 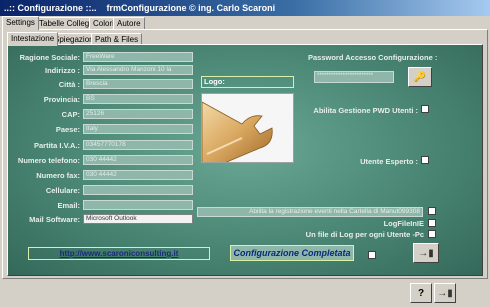 What do you see at coordinates (58, 175) in the screenshot?
I see `label-numero-fax: Numero fax:` at bounding box center [58, 175].